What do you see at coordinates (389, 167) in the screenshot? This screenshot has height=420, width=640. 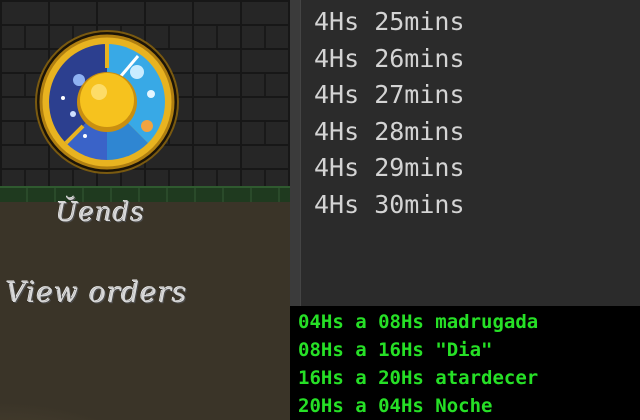 I see `editor-line: 4Hs 29mins` at bounding box center [389, 167].